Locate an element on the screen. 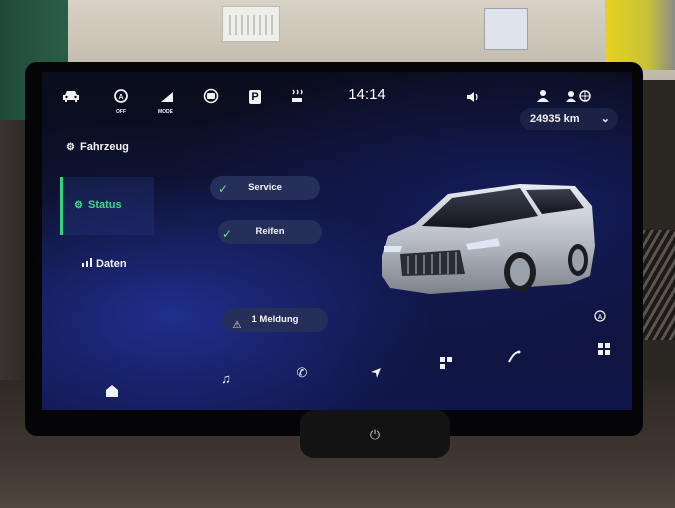 This screenshot has height=508, width=675. sidebar-item-status: ⚙ Status is located at coordinates (107, 206).